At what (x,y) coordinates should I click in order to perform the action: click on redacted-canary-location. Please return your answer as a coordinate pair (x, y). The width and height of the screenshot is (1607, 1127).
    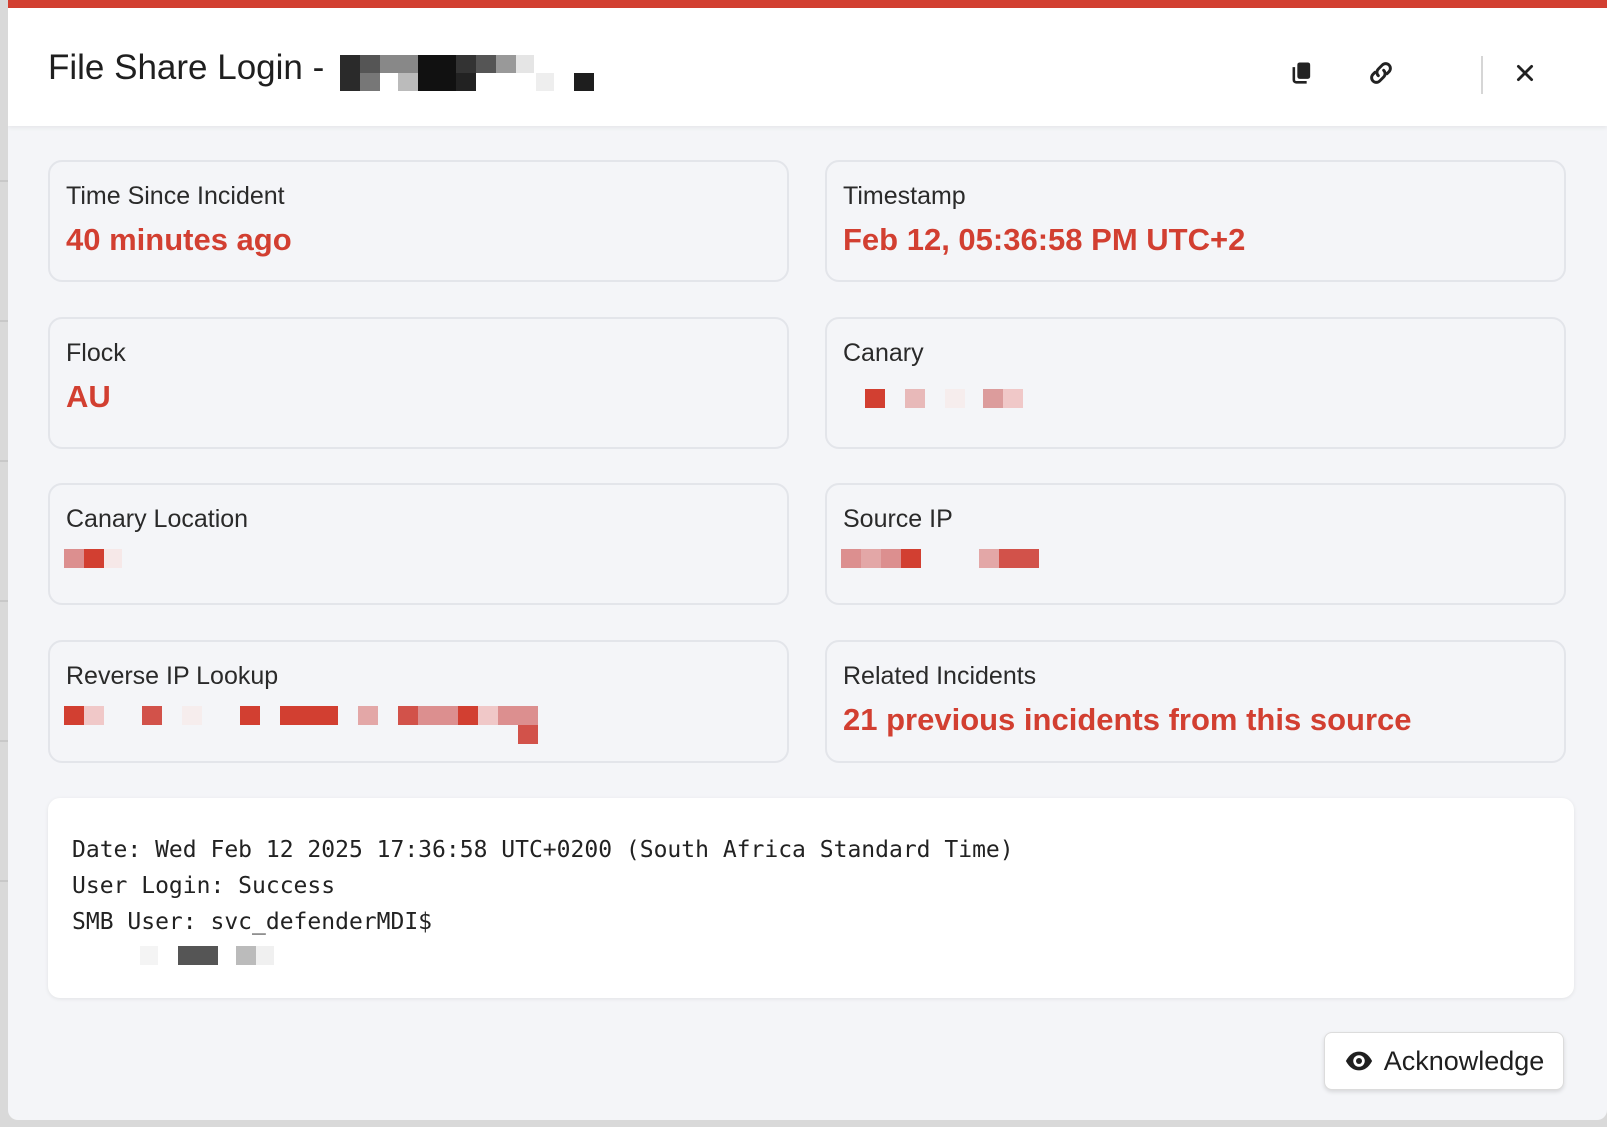
    Looking at the image, I should click on (94, 558).